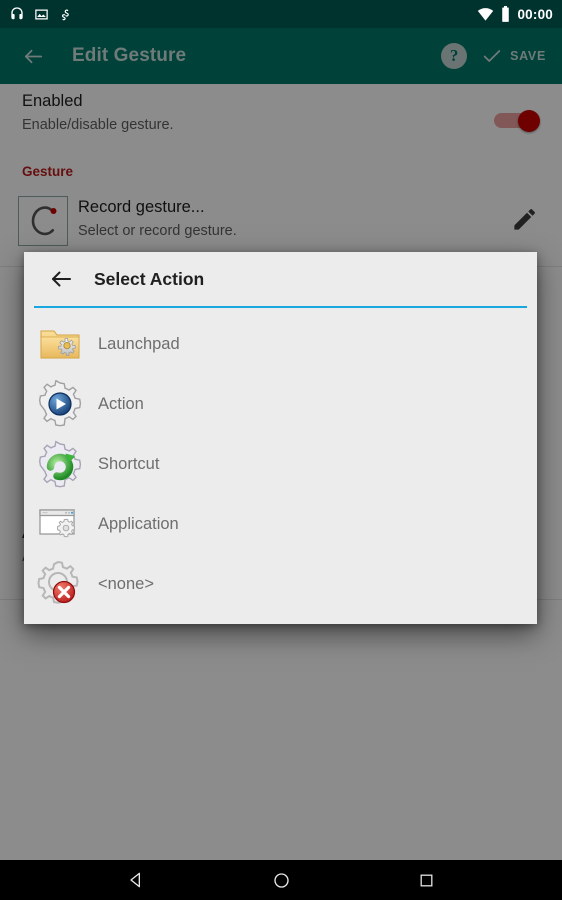  I want to click on help-question-icon: ?, so click(454, 56).